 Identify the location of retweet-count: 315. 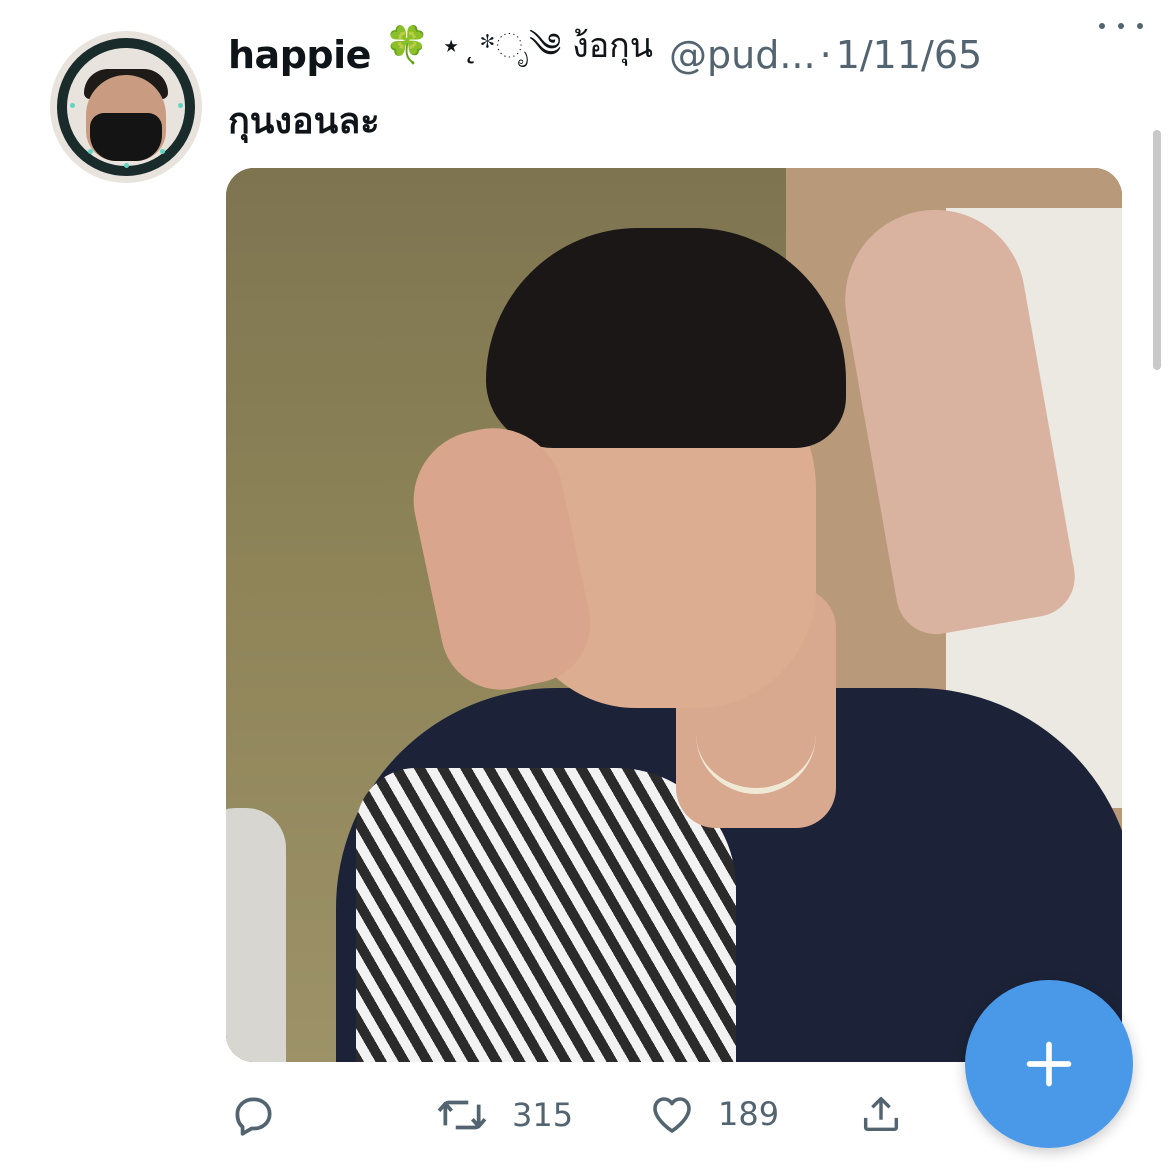
(543, 1115).